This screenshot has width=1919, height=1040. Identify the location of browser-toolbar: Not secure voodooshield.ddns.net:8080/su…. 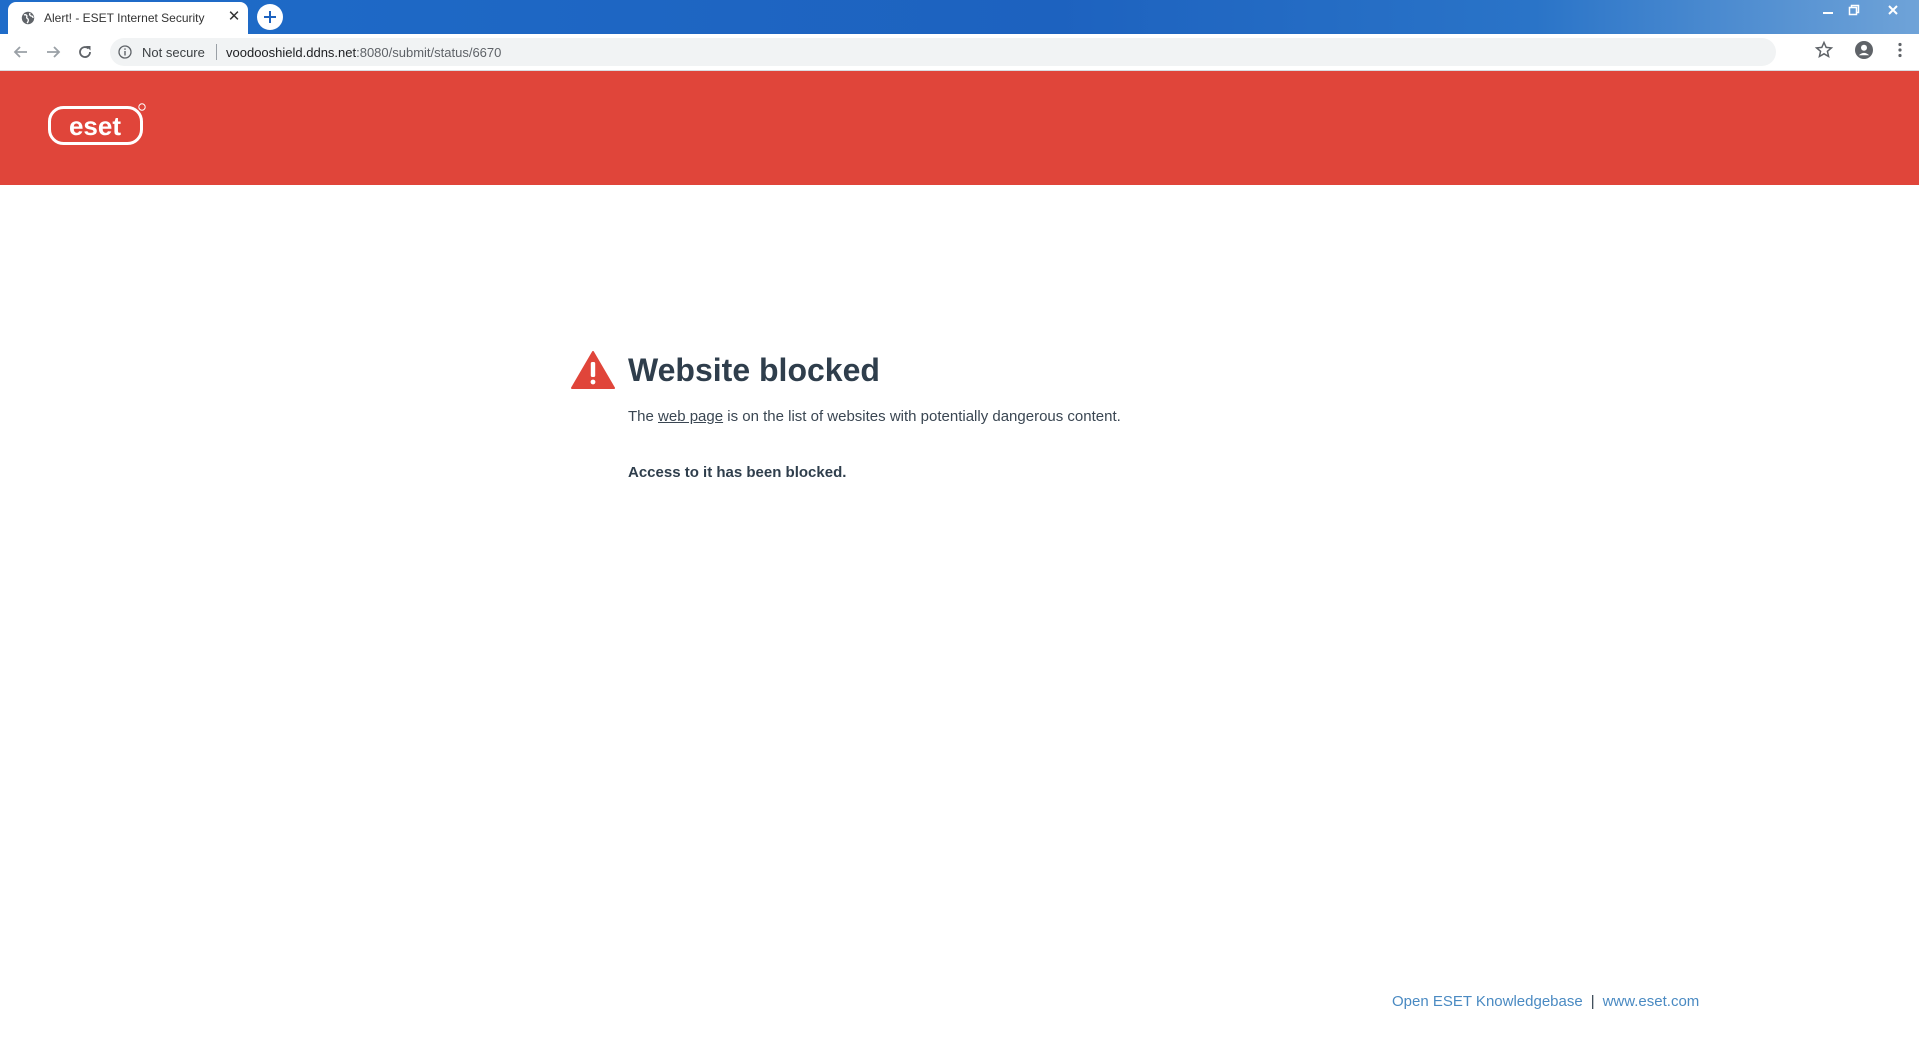
(959, 52).